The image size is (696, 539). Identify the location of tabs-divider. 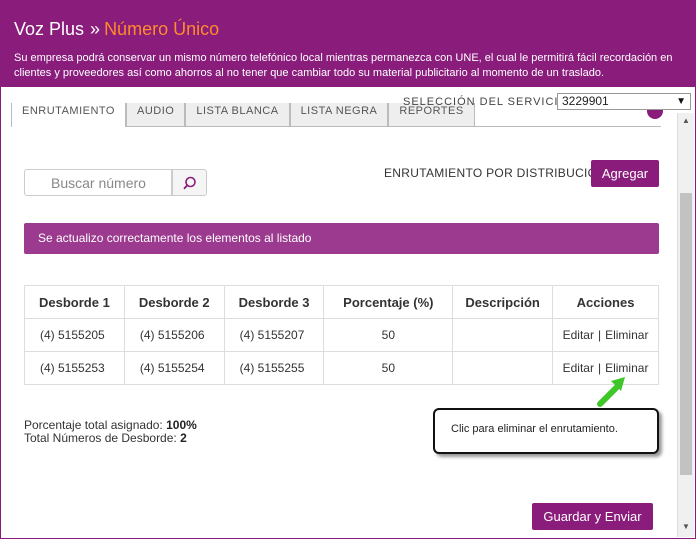
(548, 126).